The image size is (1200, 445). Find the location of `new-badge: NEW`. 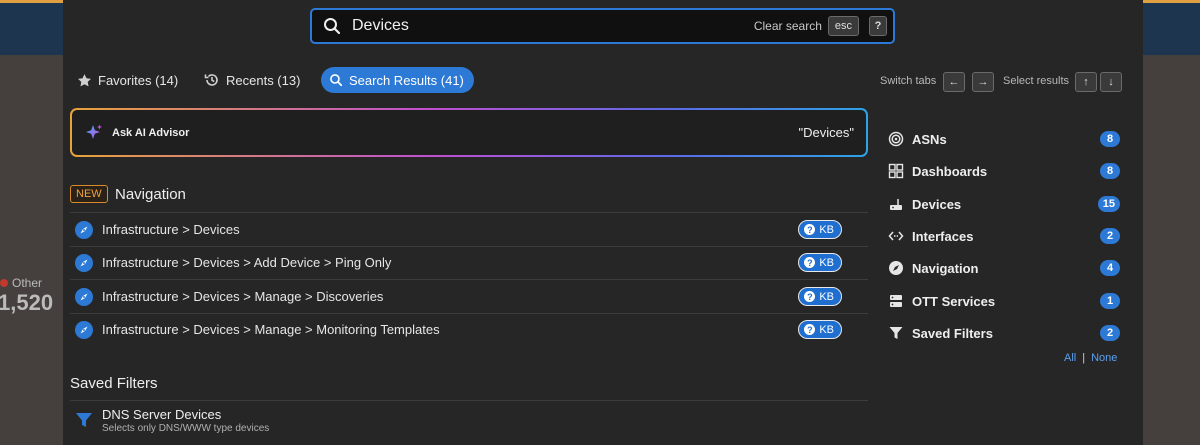

new-badge: NEW is located at coordinates (89, 194).